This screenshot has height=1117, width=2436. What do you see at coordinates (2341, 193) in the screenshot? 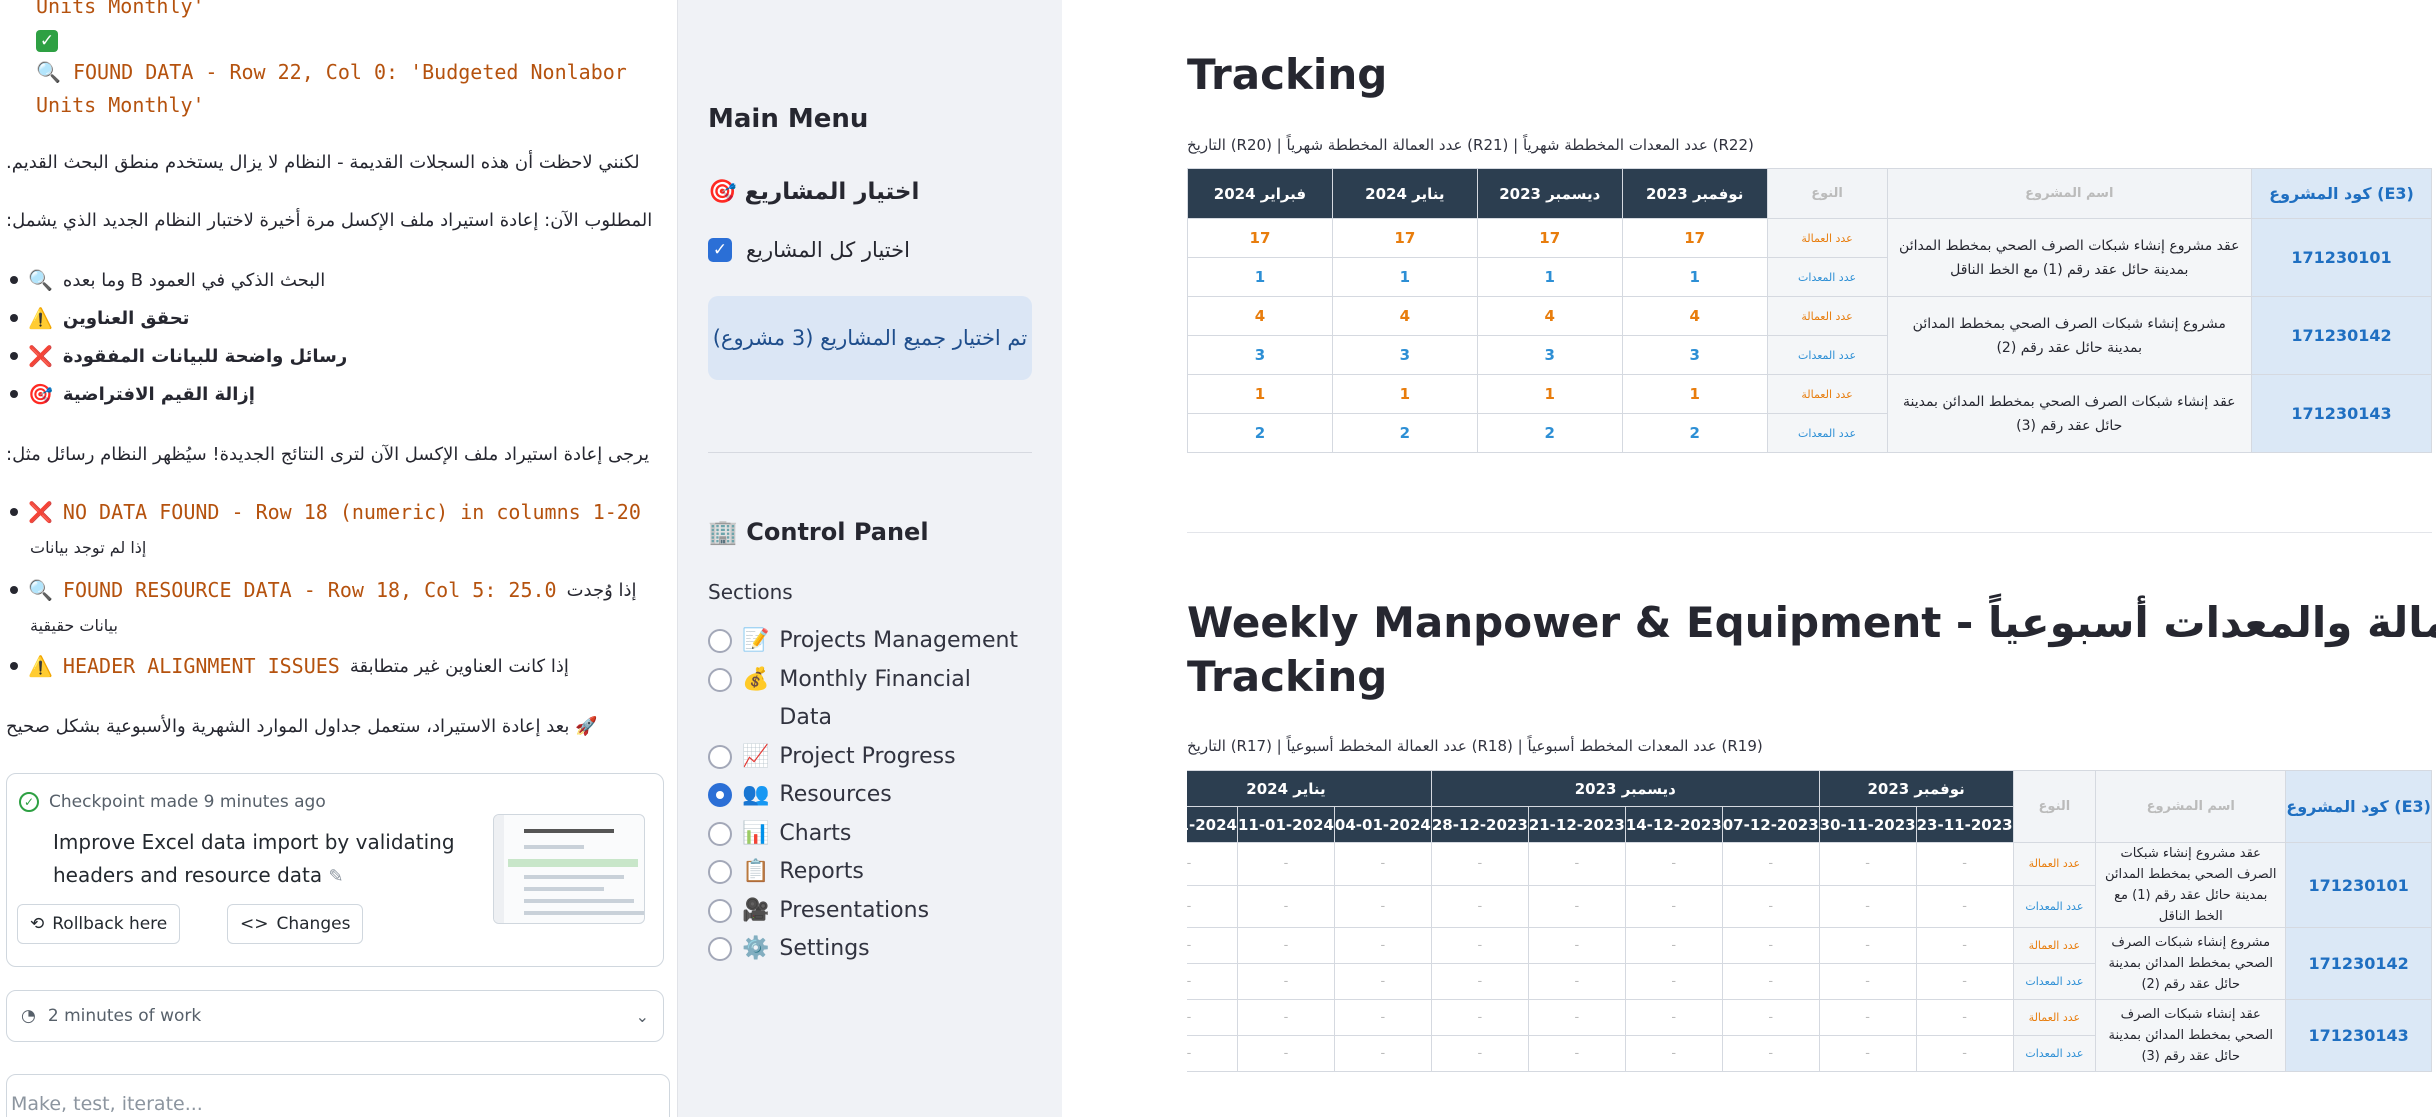
I see `project-code-header: كود المشروع (E3)` at bounding box center [2341, 193].